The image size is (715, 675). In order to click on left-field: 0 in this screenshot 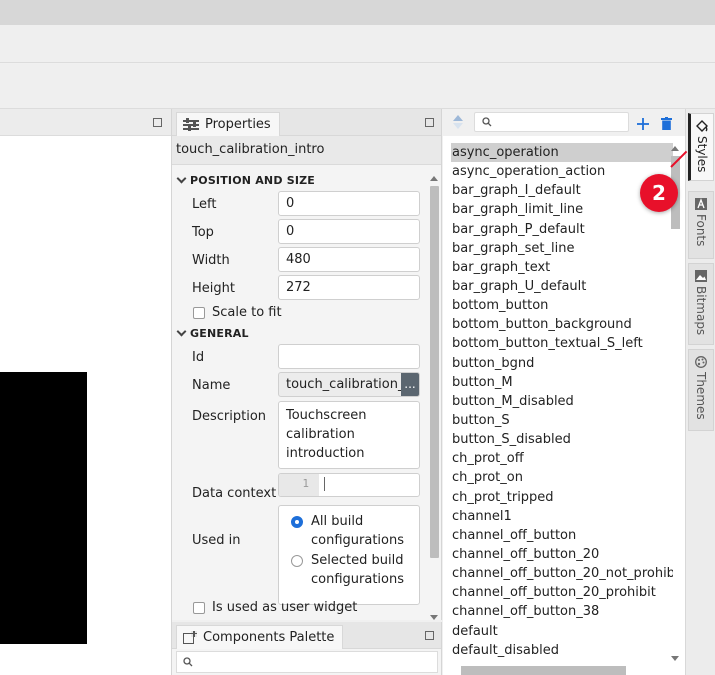, I will do `click(349, 203)`.